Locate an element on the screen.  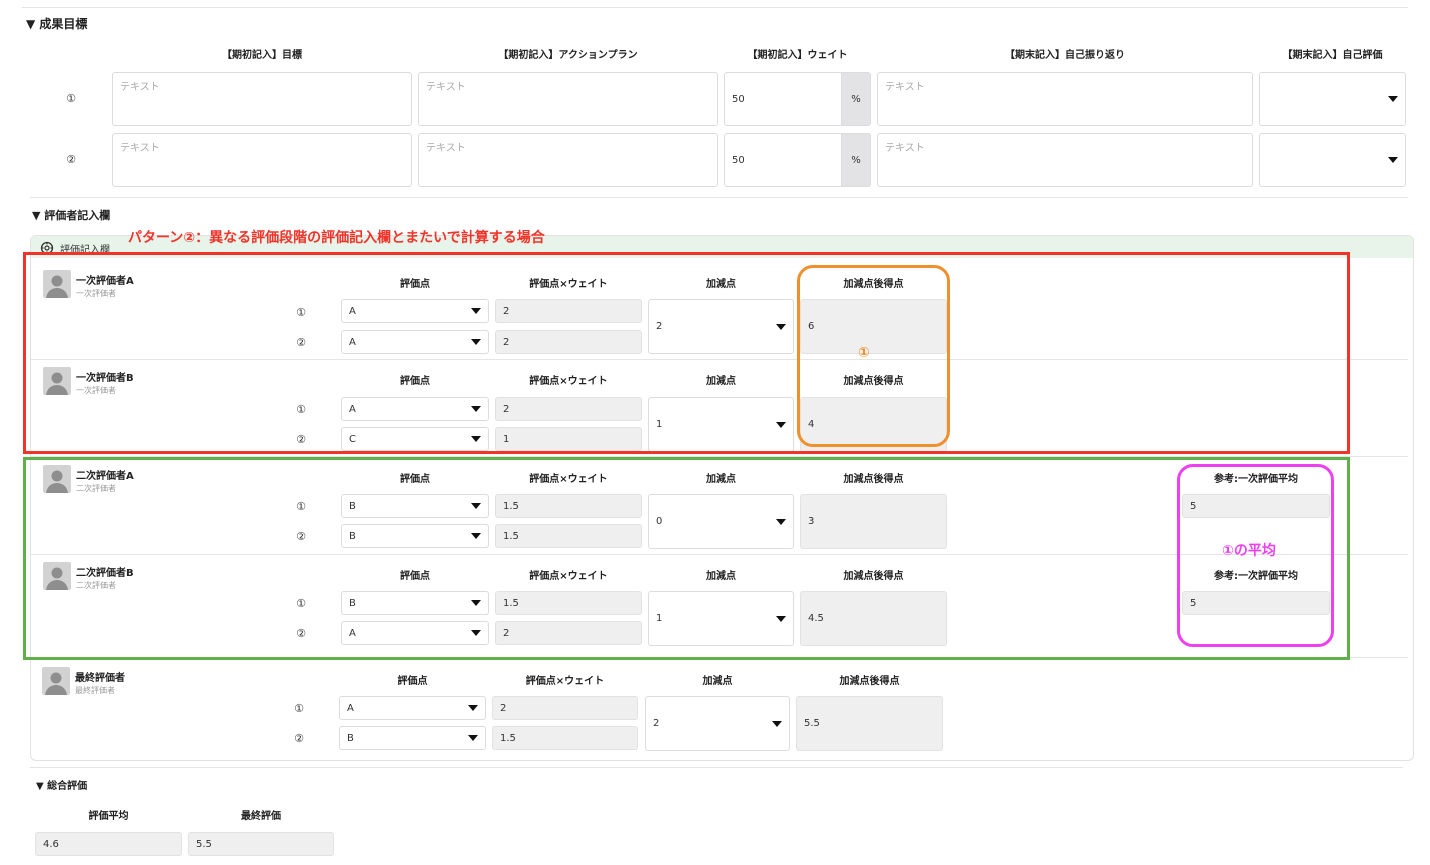
goals-section-title: ▼ 成果目標 is located at coordinates (56, 23).